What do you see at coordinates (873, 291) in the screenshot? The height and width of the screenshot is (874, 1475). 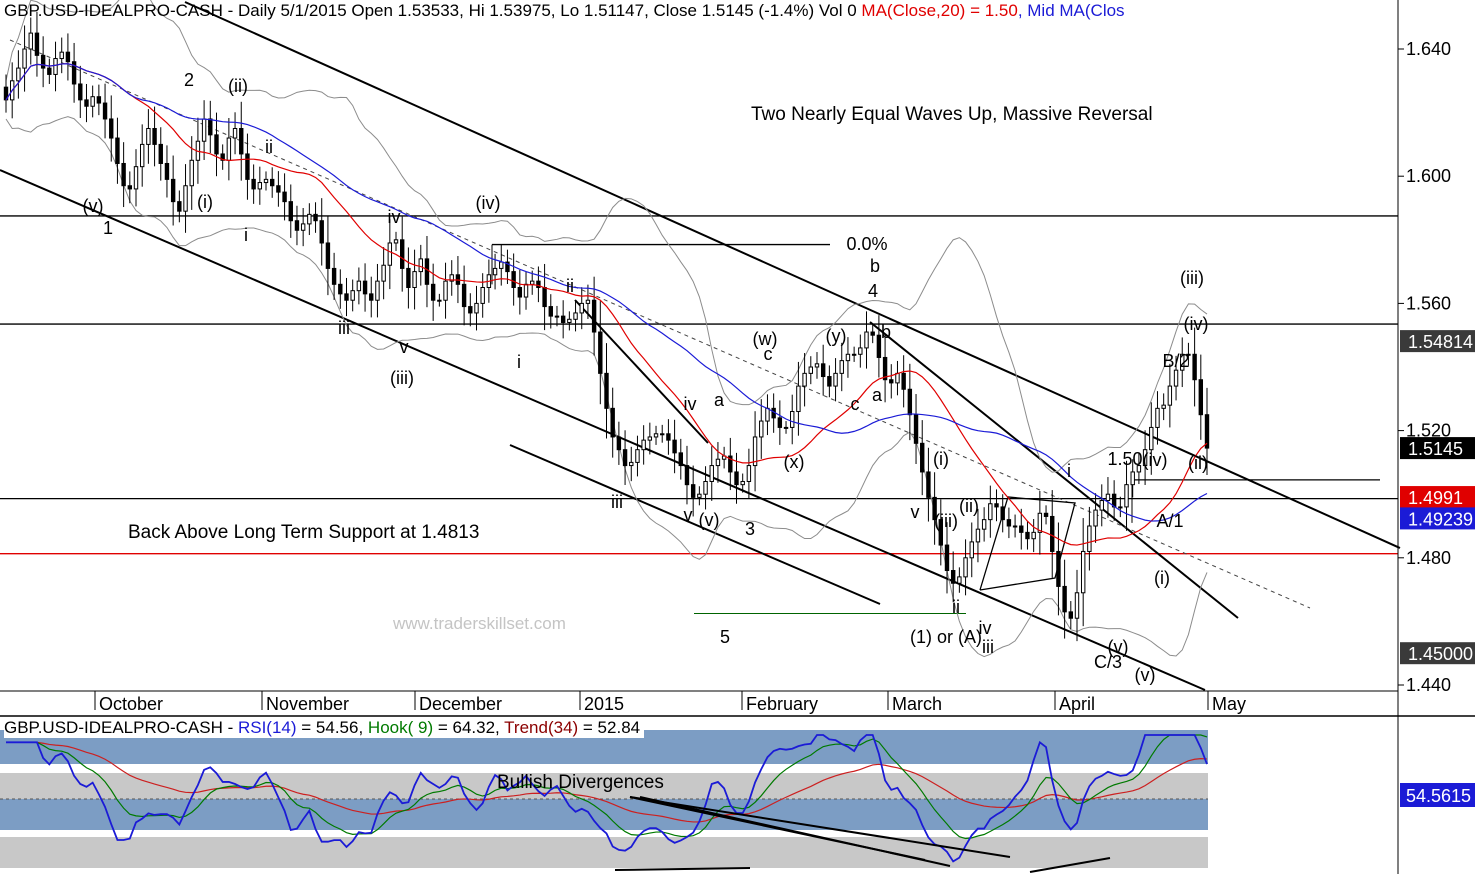 I see `wave-label: 4` at bounding box center [873, 291].